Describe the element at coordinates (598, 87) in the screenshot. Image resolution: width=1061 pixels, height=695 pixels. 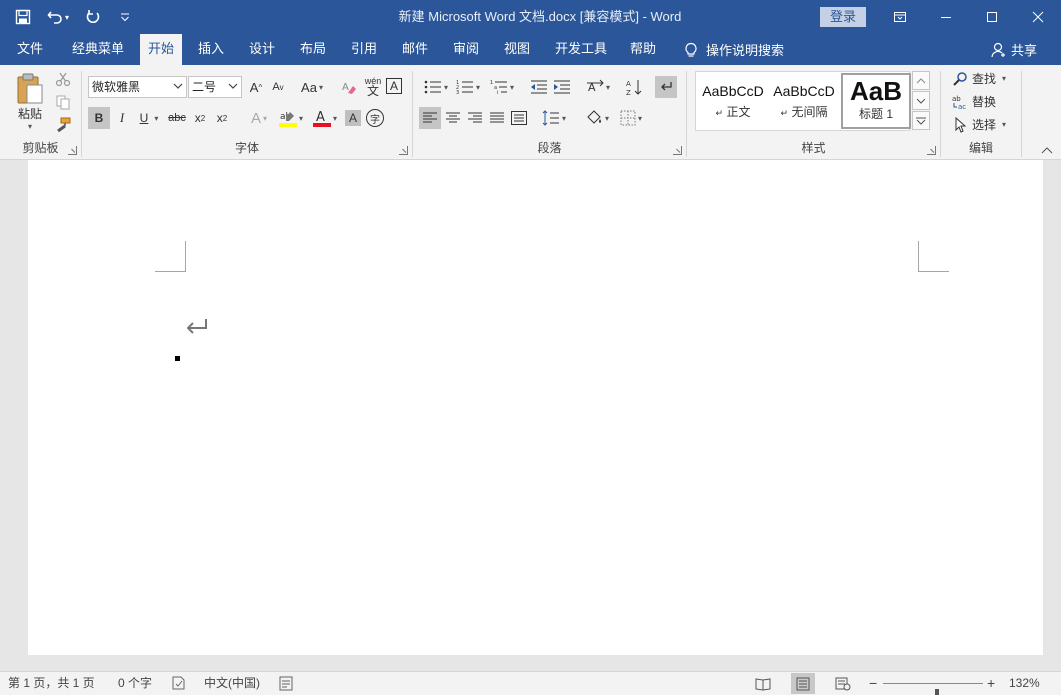
I see `asian-layout-button: A ▾` at that location.